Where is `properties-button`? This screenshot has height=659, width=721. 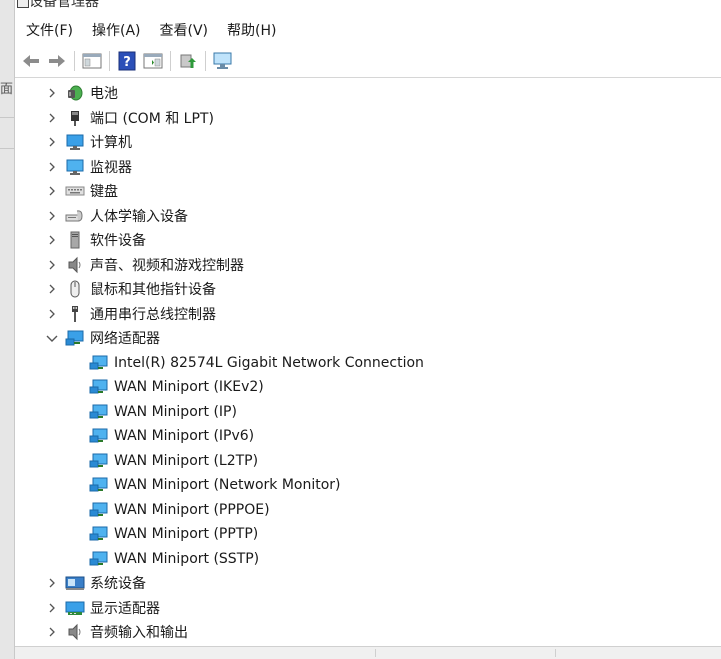
properties-button is located at coordinates (92, 61).